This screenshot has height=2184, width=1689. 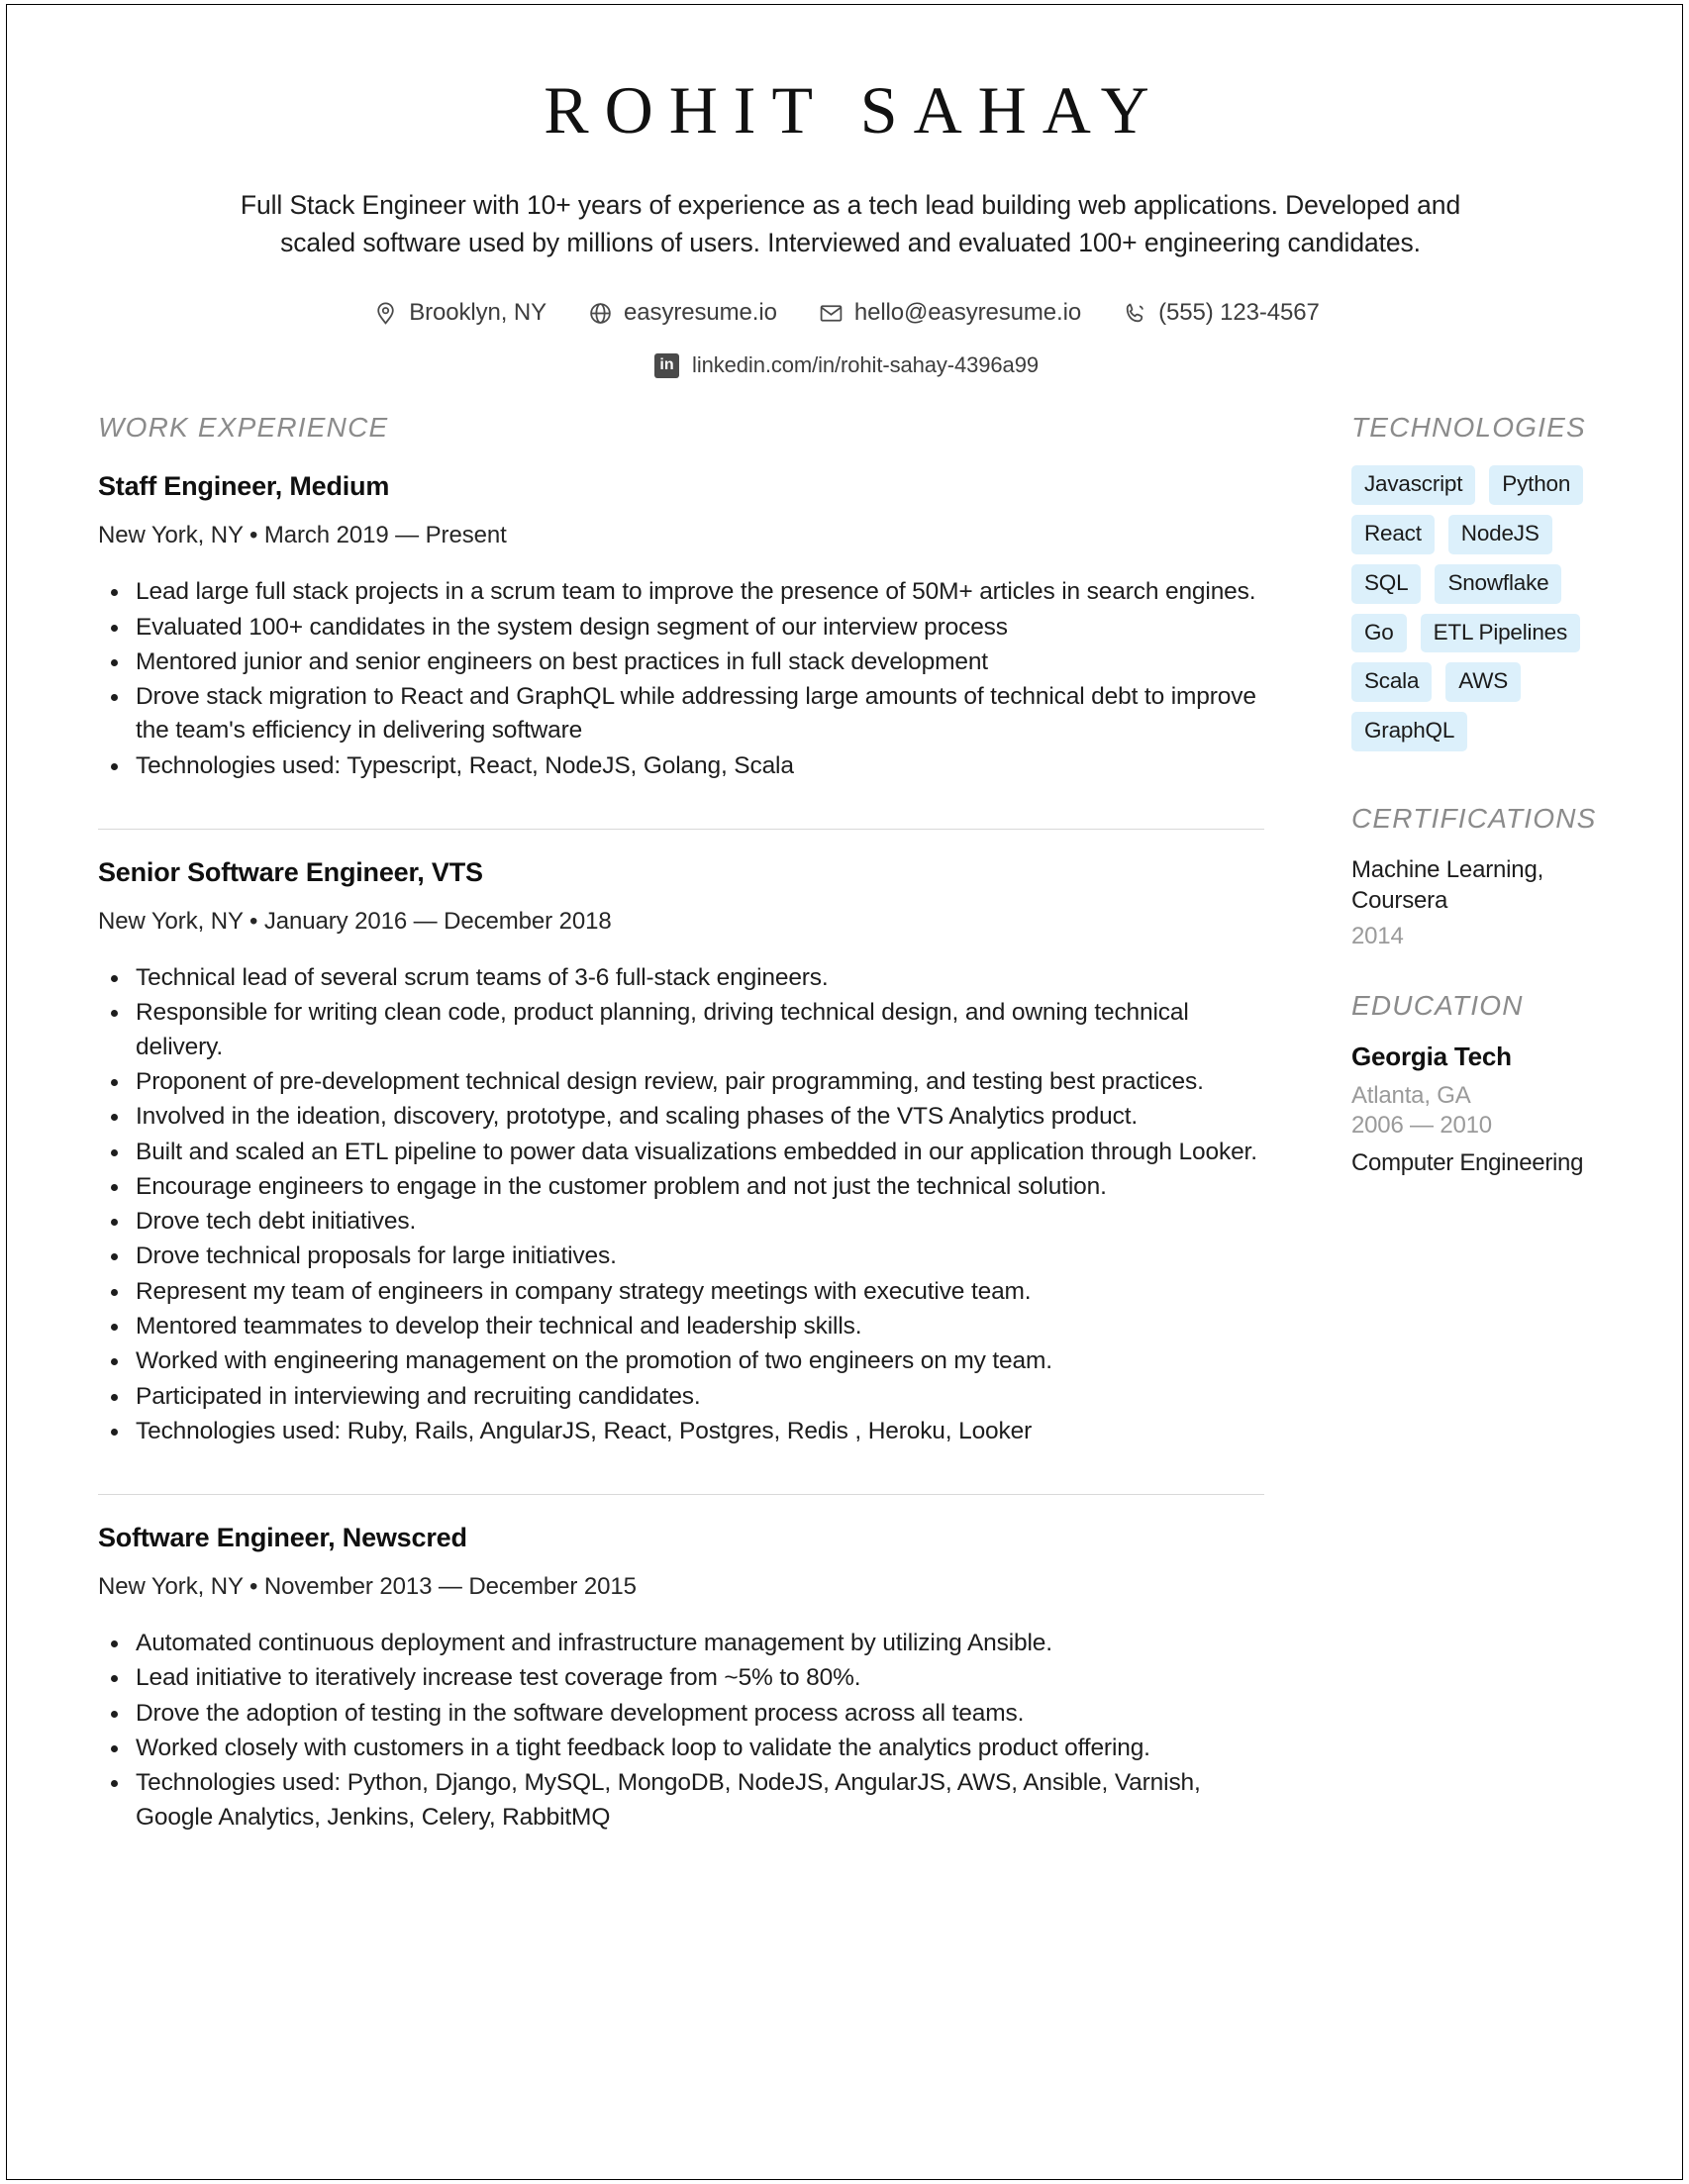 What do you see at coordinates (831, 313) in the screenshot?
I see `envelope-icon` at bounding box center [831, 313].